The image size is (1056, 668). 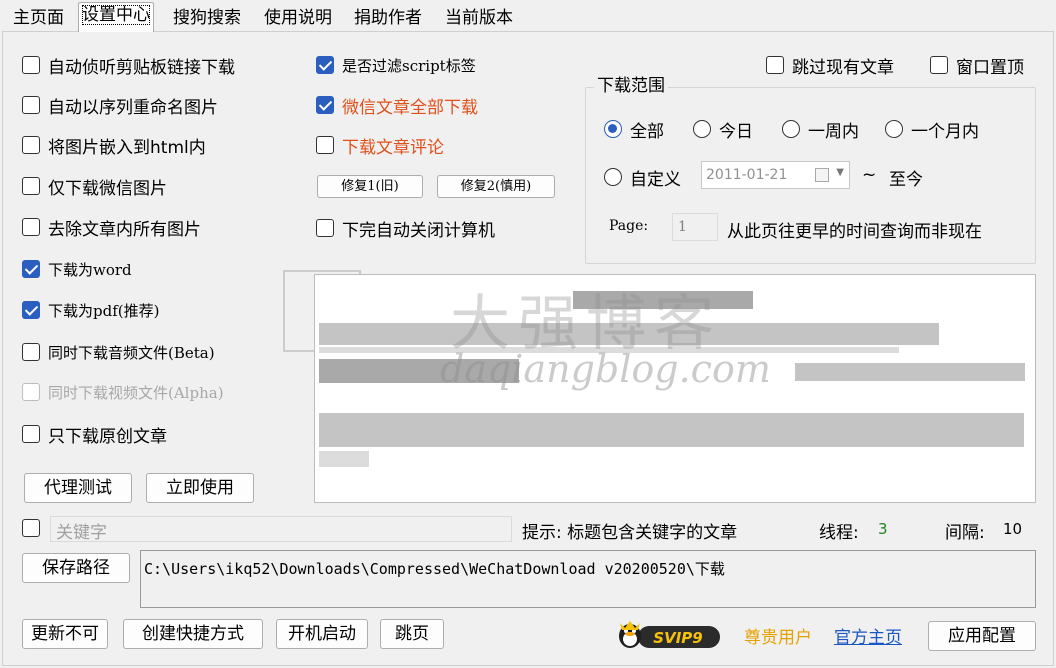 I want to click on option-skip-existing: 跳过现有文章, so click(x=830, y=65).